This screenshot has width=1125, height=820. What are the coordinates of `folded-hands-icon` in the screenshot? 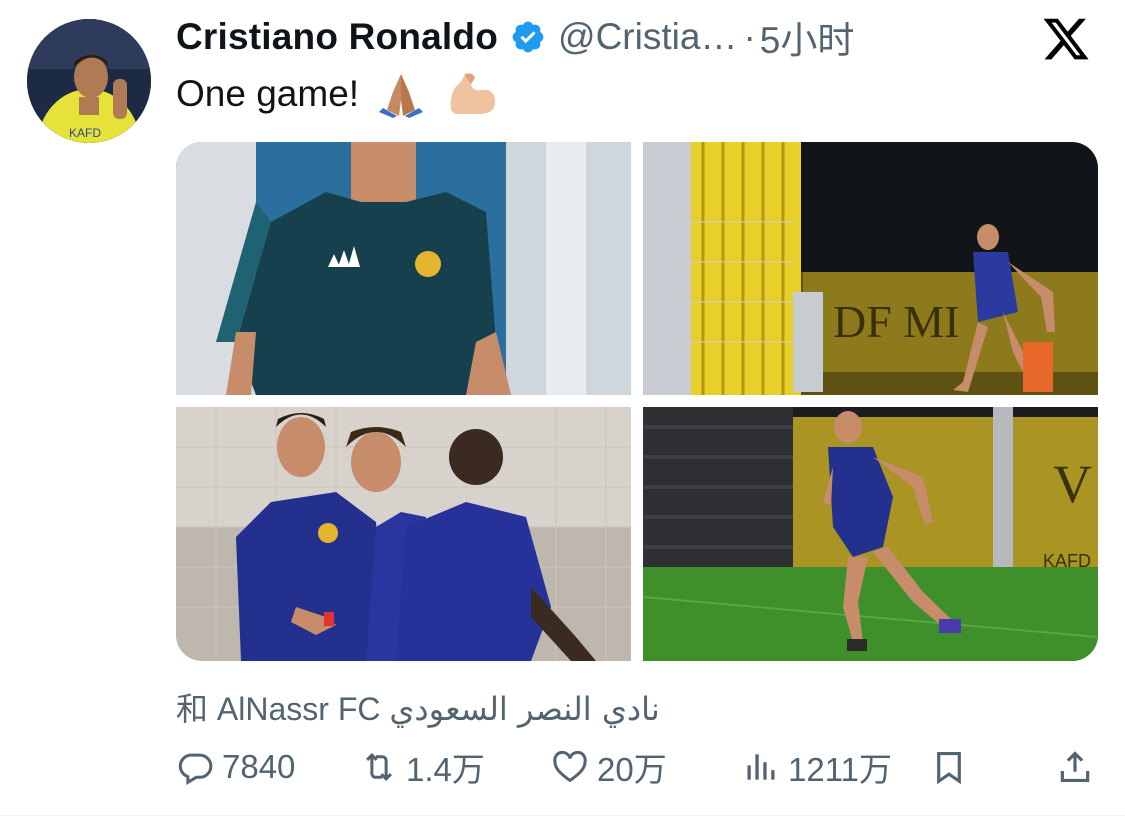 It's located at (401, 96).